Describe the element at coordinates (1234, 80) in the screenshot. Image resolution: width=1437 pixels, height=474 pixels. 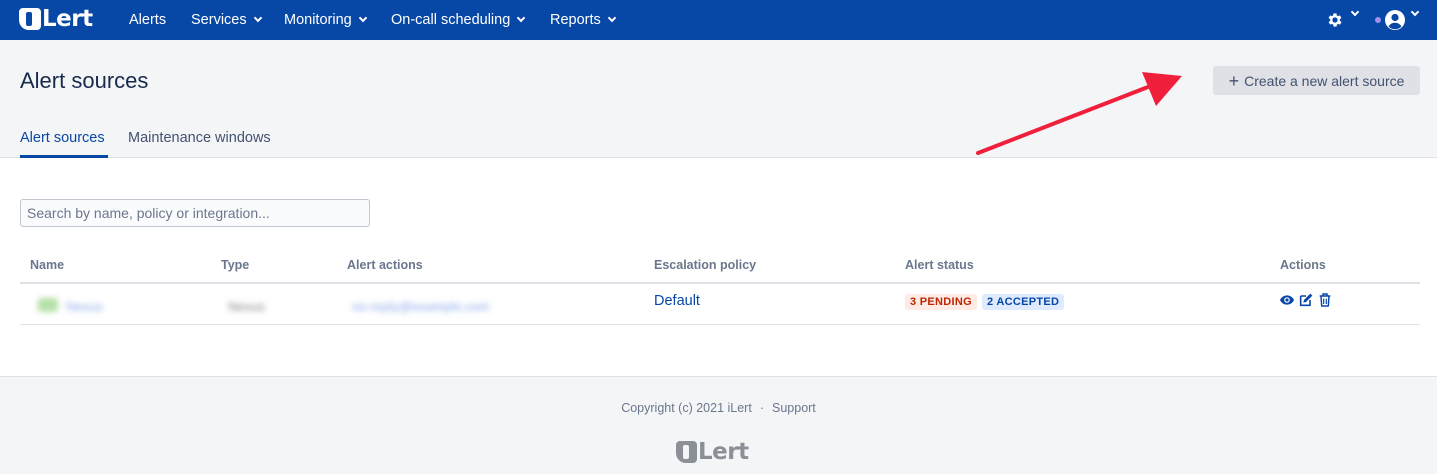
I see `plus-icon: +` at that location.